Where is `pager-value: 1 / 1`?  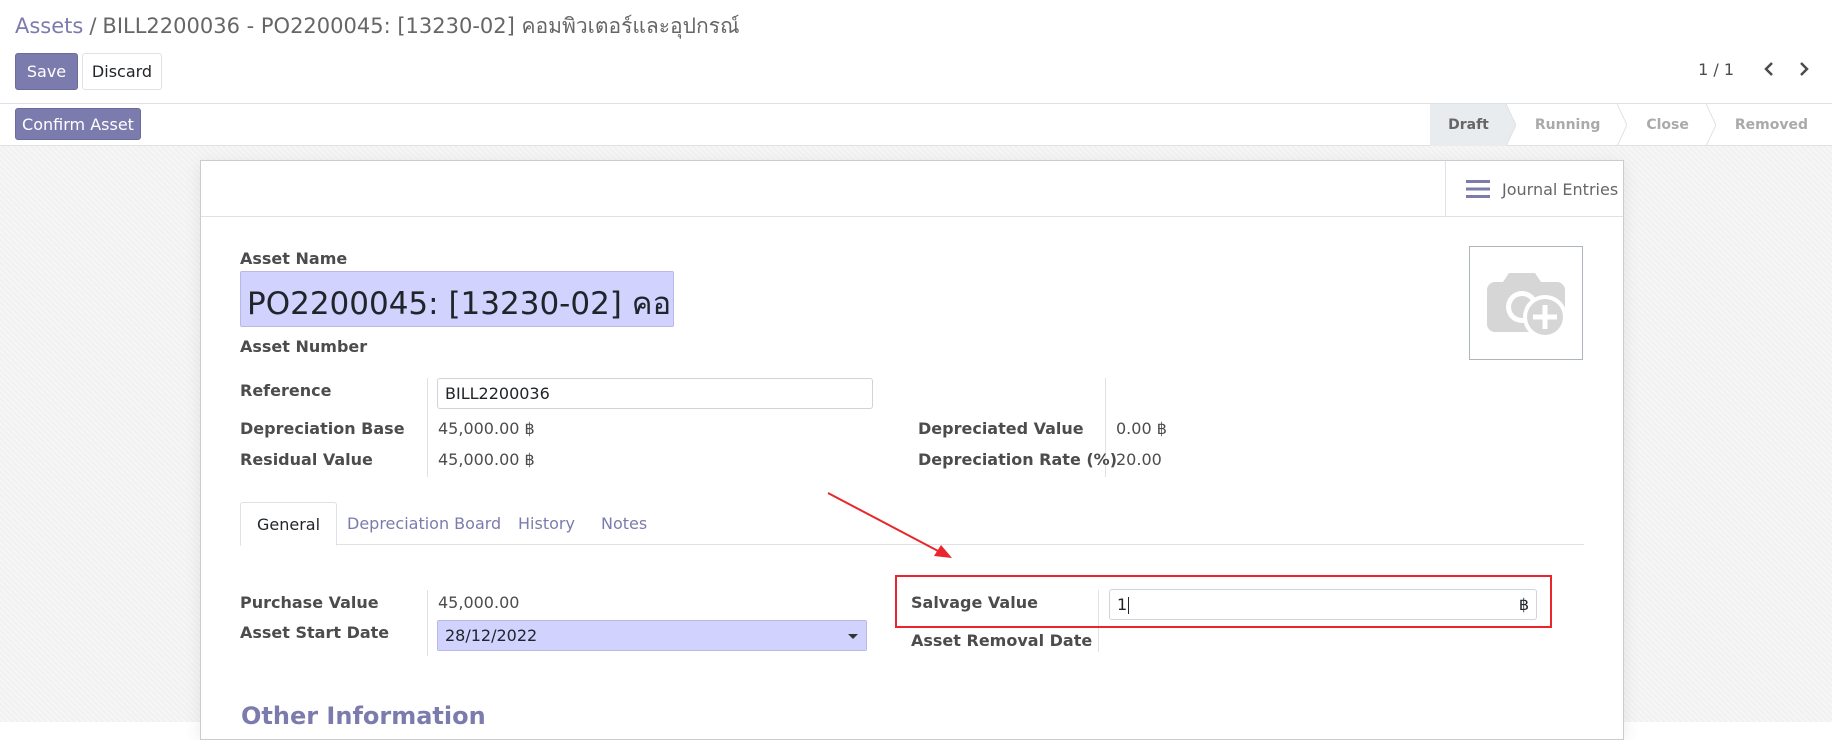
pager-value: 1 / 1 is located at coordinates (1716, 69).